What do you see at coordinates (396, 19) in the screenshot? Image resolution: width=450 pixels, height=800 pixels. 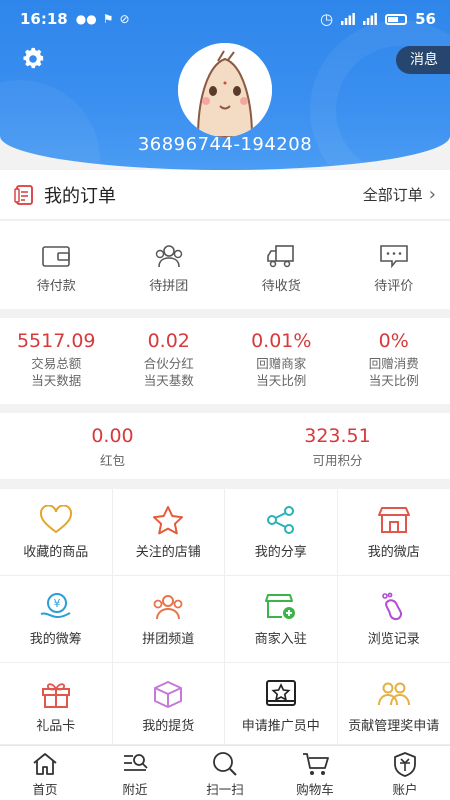 I see `battery-icon` at bounding box center [396, 19].